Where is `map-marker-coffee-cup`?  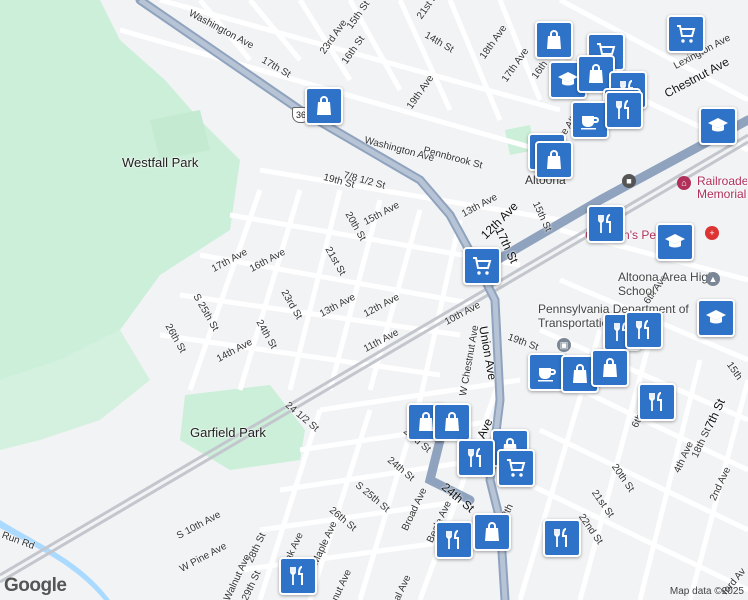
map-marker-coffee-cup is located at coordinates (590, 120).